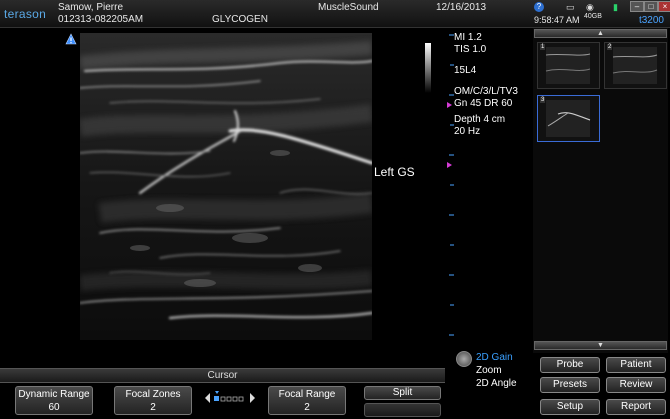 The height and width of the screenshot is (419, 670). What do you see at coordinates (651, 6) in the screenshot?
I see `maximize-button: □` at bounding box center [651, 6].